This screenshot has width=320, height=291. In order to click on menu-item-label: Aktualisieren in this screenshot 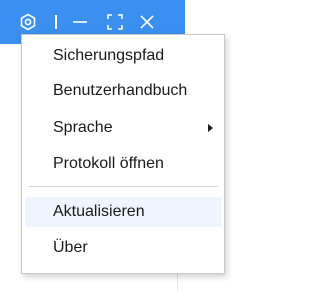, I will do `click(99, 211)`.